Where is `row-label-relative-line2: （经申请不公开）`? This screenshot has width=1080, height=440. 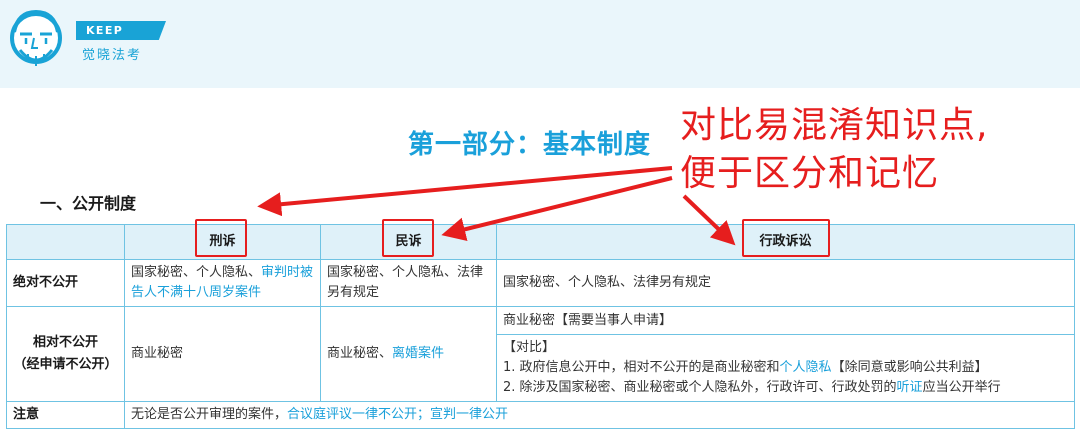
row-label-relative-line2: （经申请不公开） is located at coordinates (65, 364).